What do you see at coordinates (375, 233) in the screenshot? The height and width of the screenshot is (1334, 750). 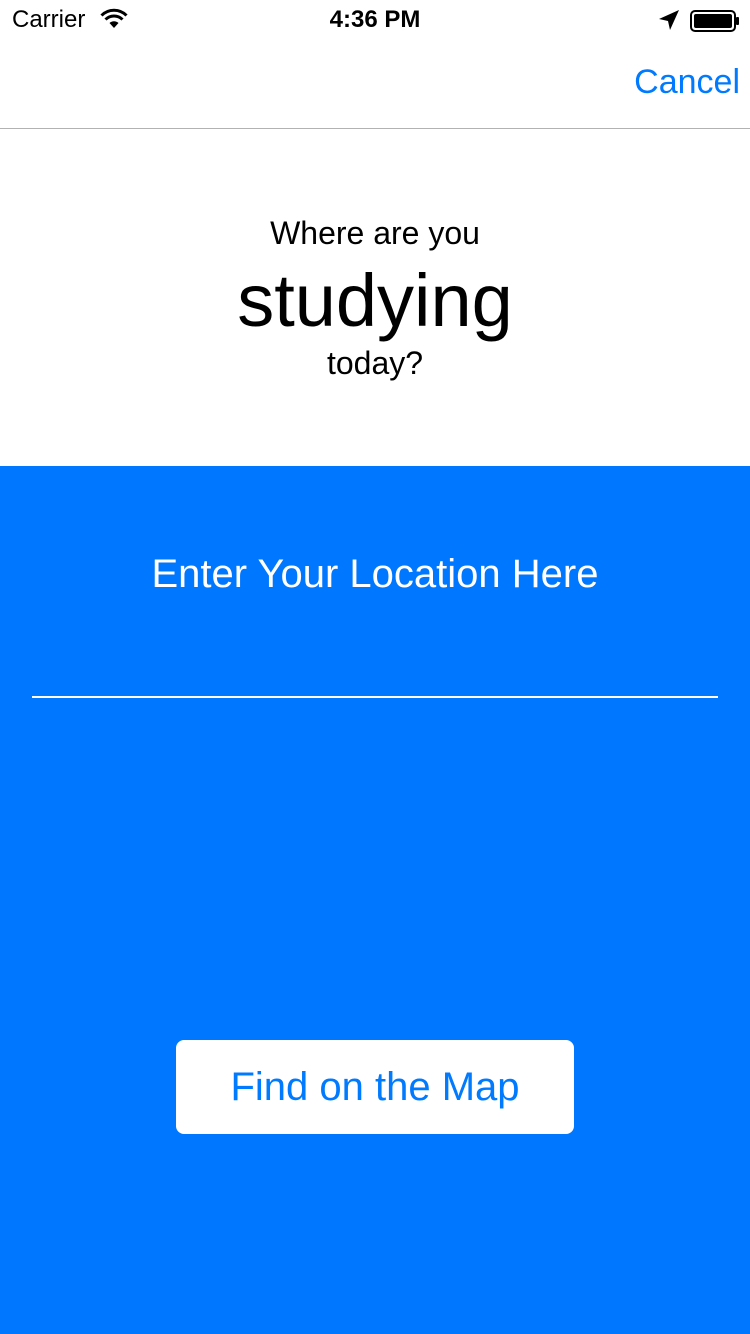 I see `prompt-line-top: Where are you` at bounding box center [375, 233].